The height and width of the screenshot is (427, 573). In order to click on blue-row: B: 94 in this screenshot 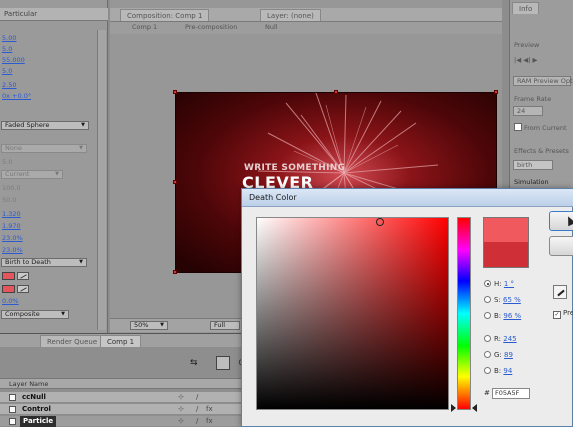, I will do `click(498, 371)`.